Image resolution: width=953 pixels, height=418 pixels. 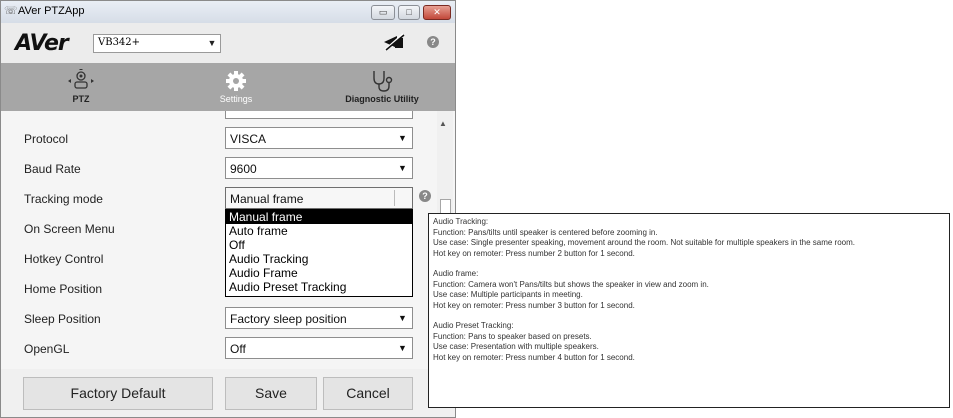 What do you see at coordinates (69, 229) in the screenshot?
I see `on-screen-menu-label: On Screen Menu` at bounding box center [69, 229].